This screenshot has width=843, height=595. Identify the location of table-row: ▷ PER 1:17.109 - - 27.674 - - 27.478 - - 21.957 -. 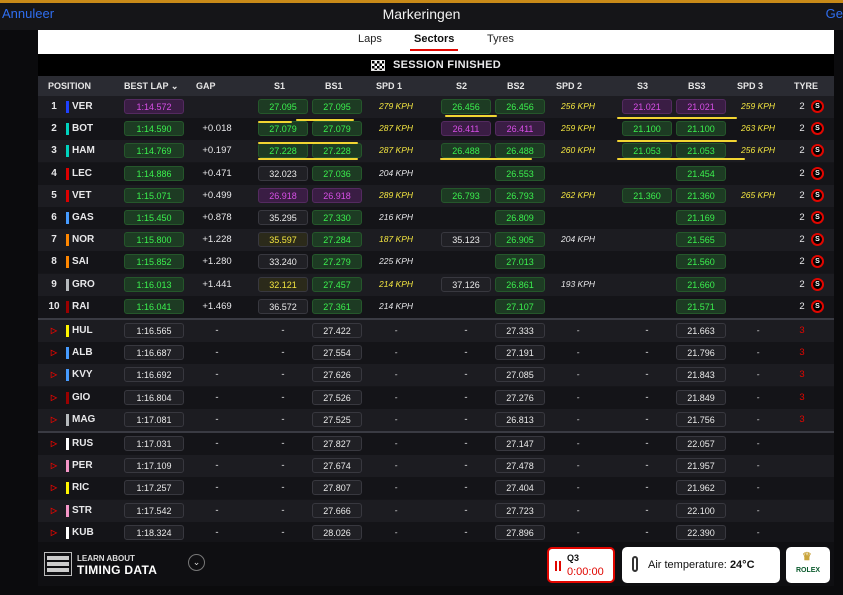
(436, 466).